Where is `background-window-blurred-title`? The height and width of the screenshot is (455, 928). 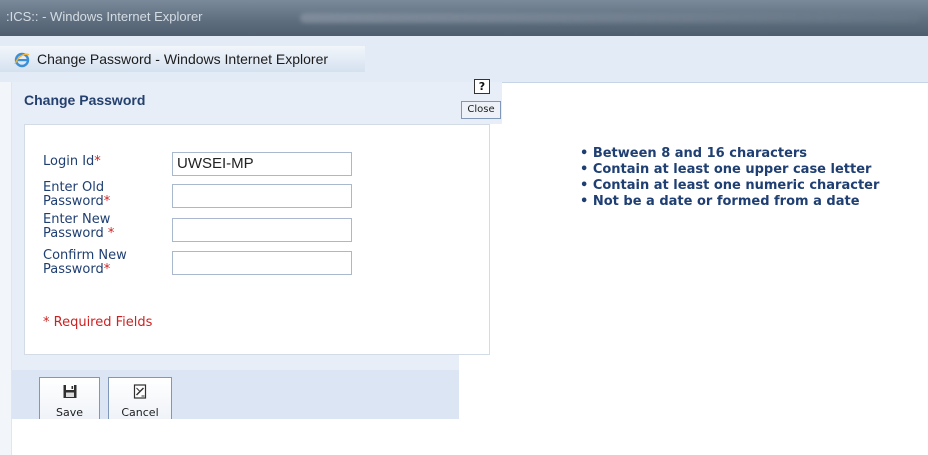 background-window-blurred-title is located at coordinates (610, 18).